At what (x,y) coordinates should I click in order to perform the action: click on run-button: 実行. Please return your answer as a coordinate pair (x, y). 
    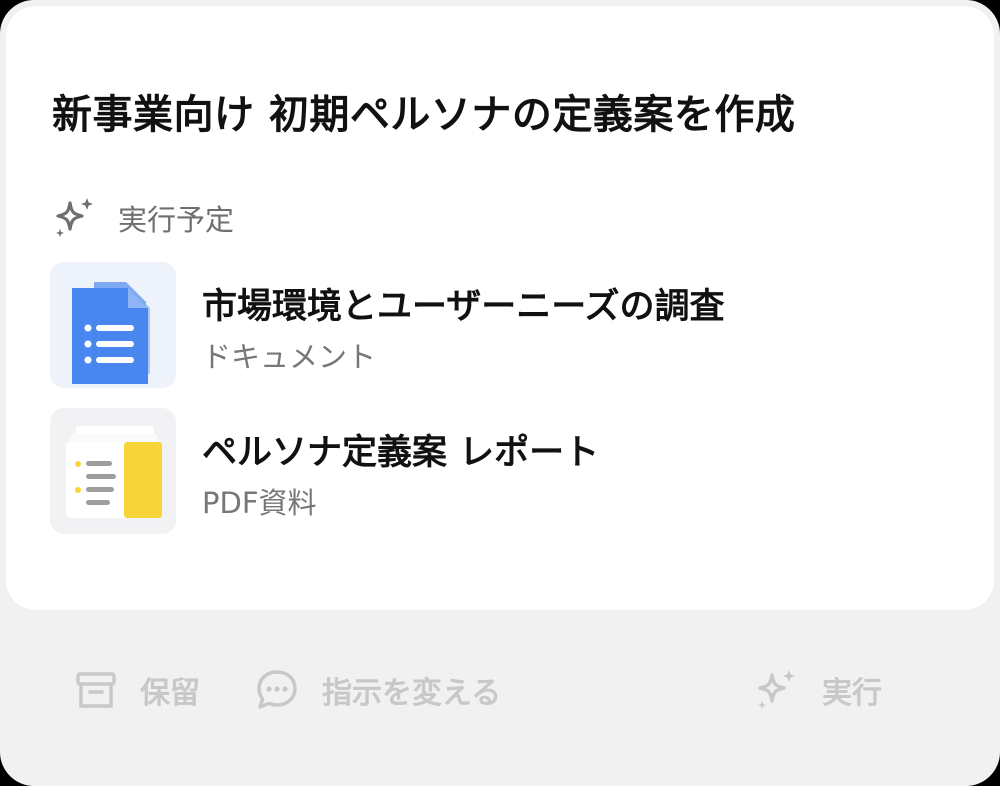
    Looking at the image, I should click on (818, 690).